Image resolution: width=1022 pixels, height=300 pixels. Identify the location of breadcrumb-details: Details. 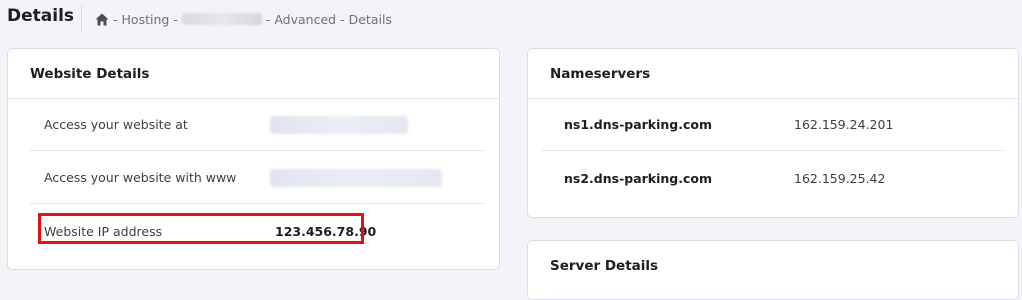
(370, 19).